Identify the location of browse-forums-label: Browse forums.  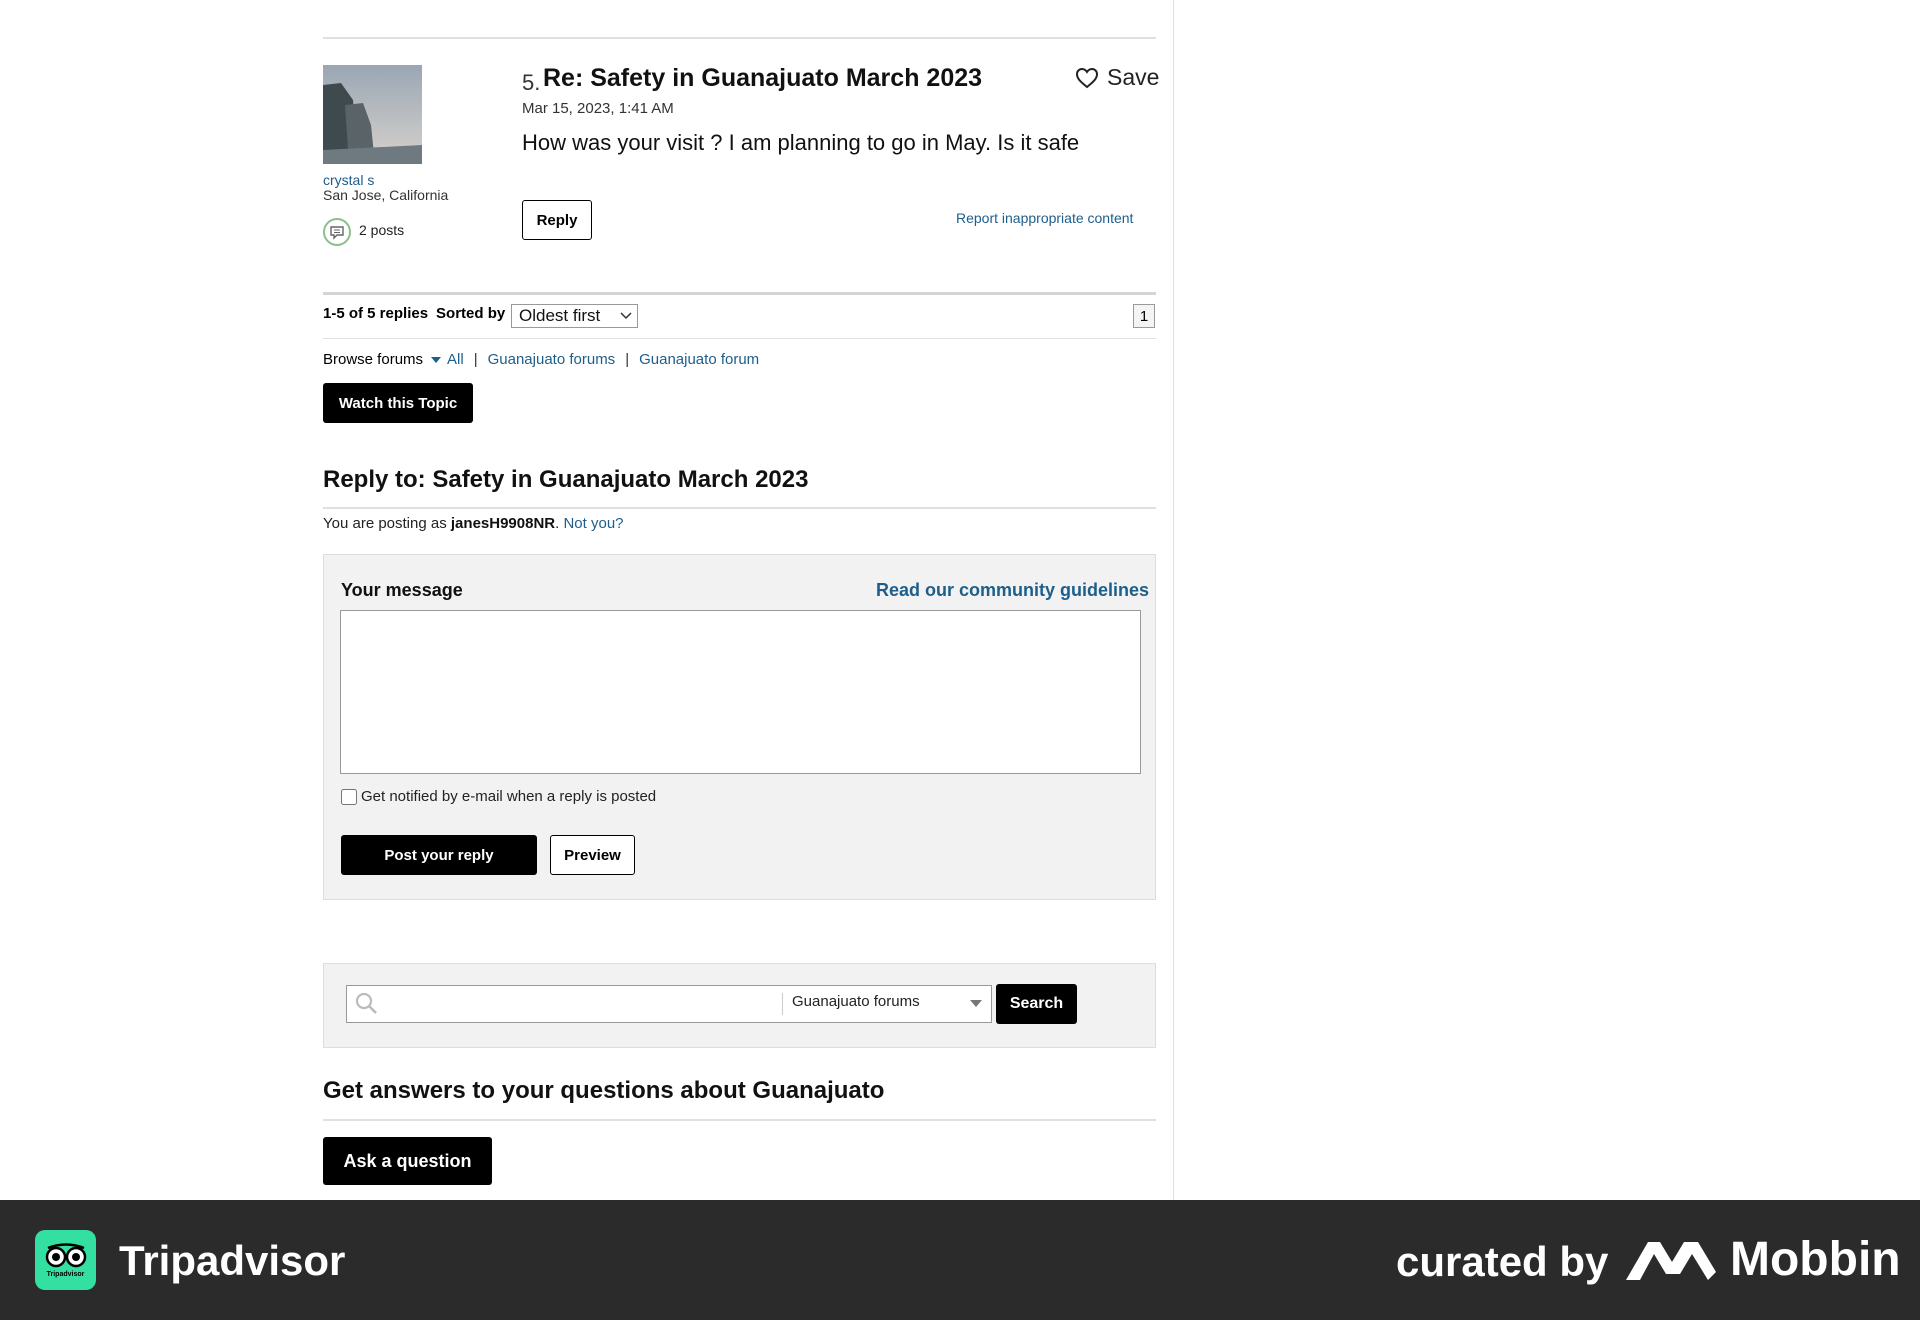
(373, 359).